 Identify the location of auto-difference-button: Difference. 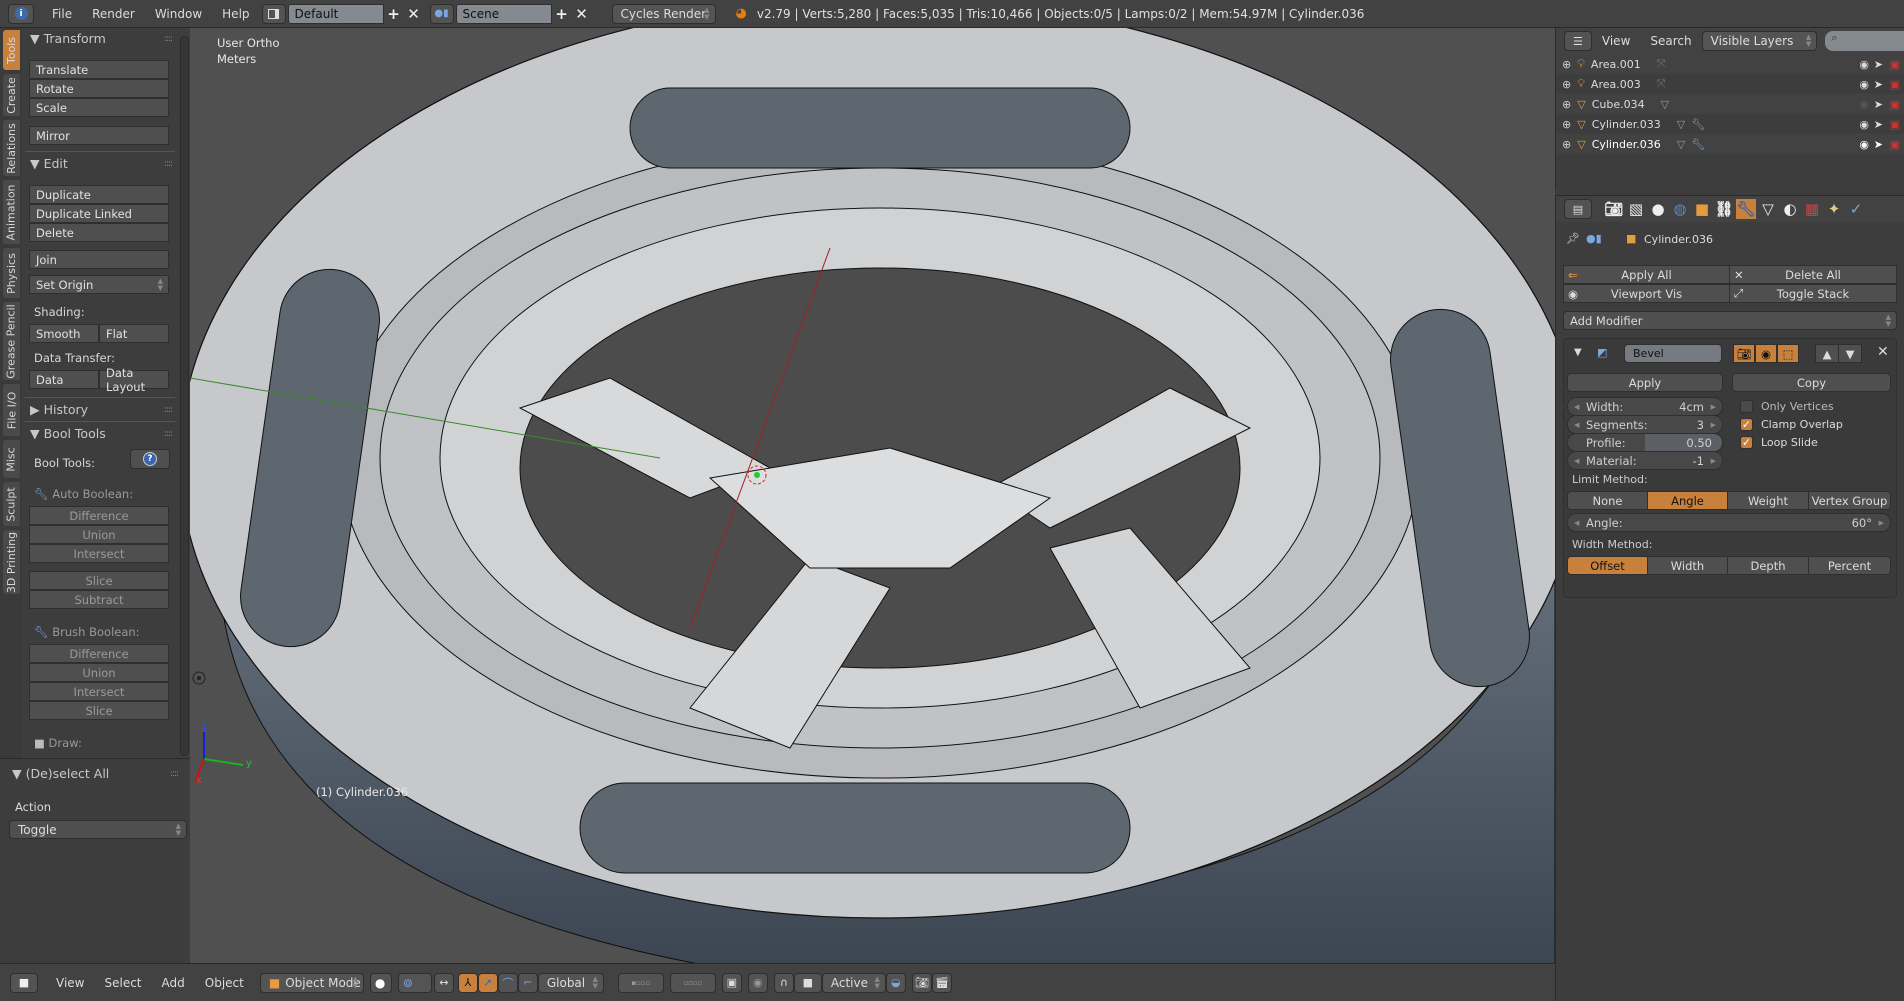
(99, 515).